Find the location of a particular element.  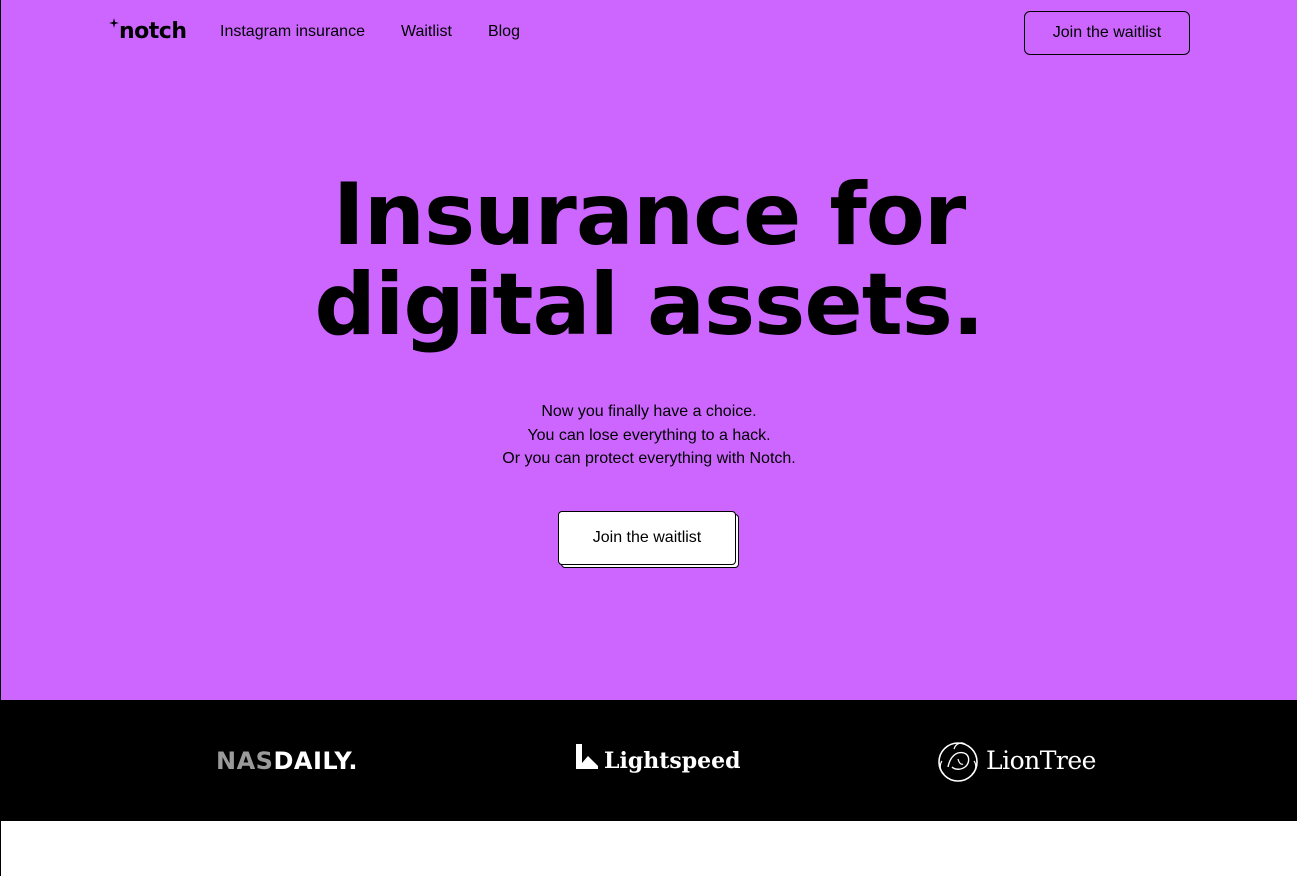

header-join-waitlist-button: Join the waitlist is located at coordinates (1107, 33).